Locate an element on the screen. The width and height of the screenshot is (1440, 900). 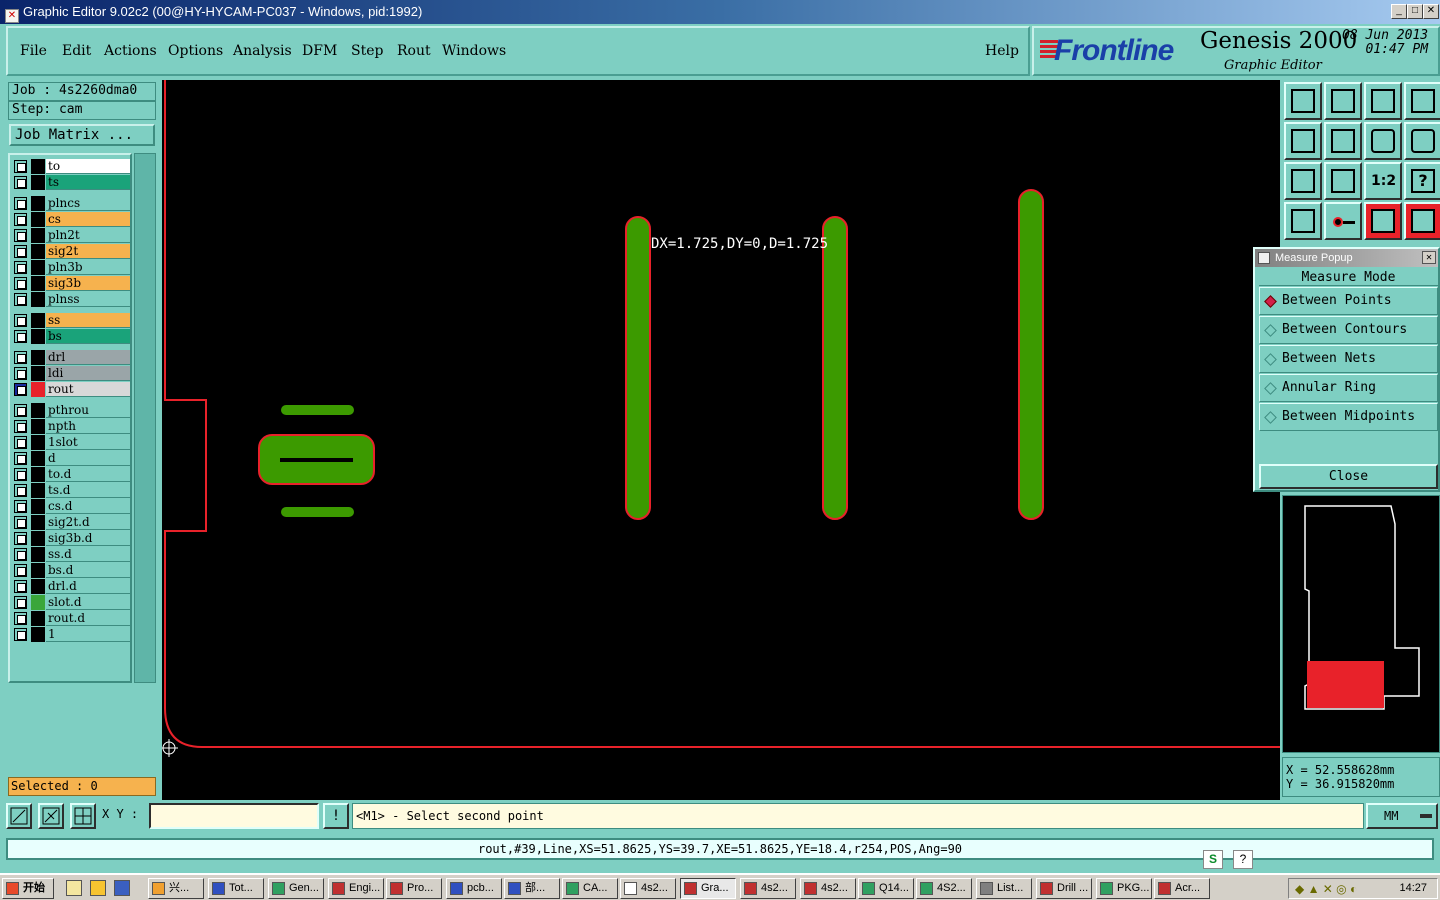
xy-input is located at coordinates (234, 816).